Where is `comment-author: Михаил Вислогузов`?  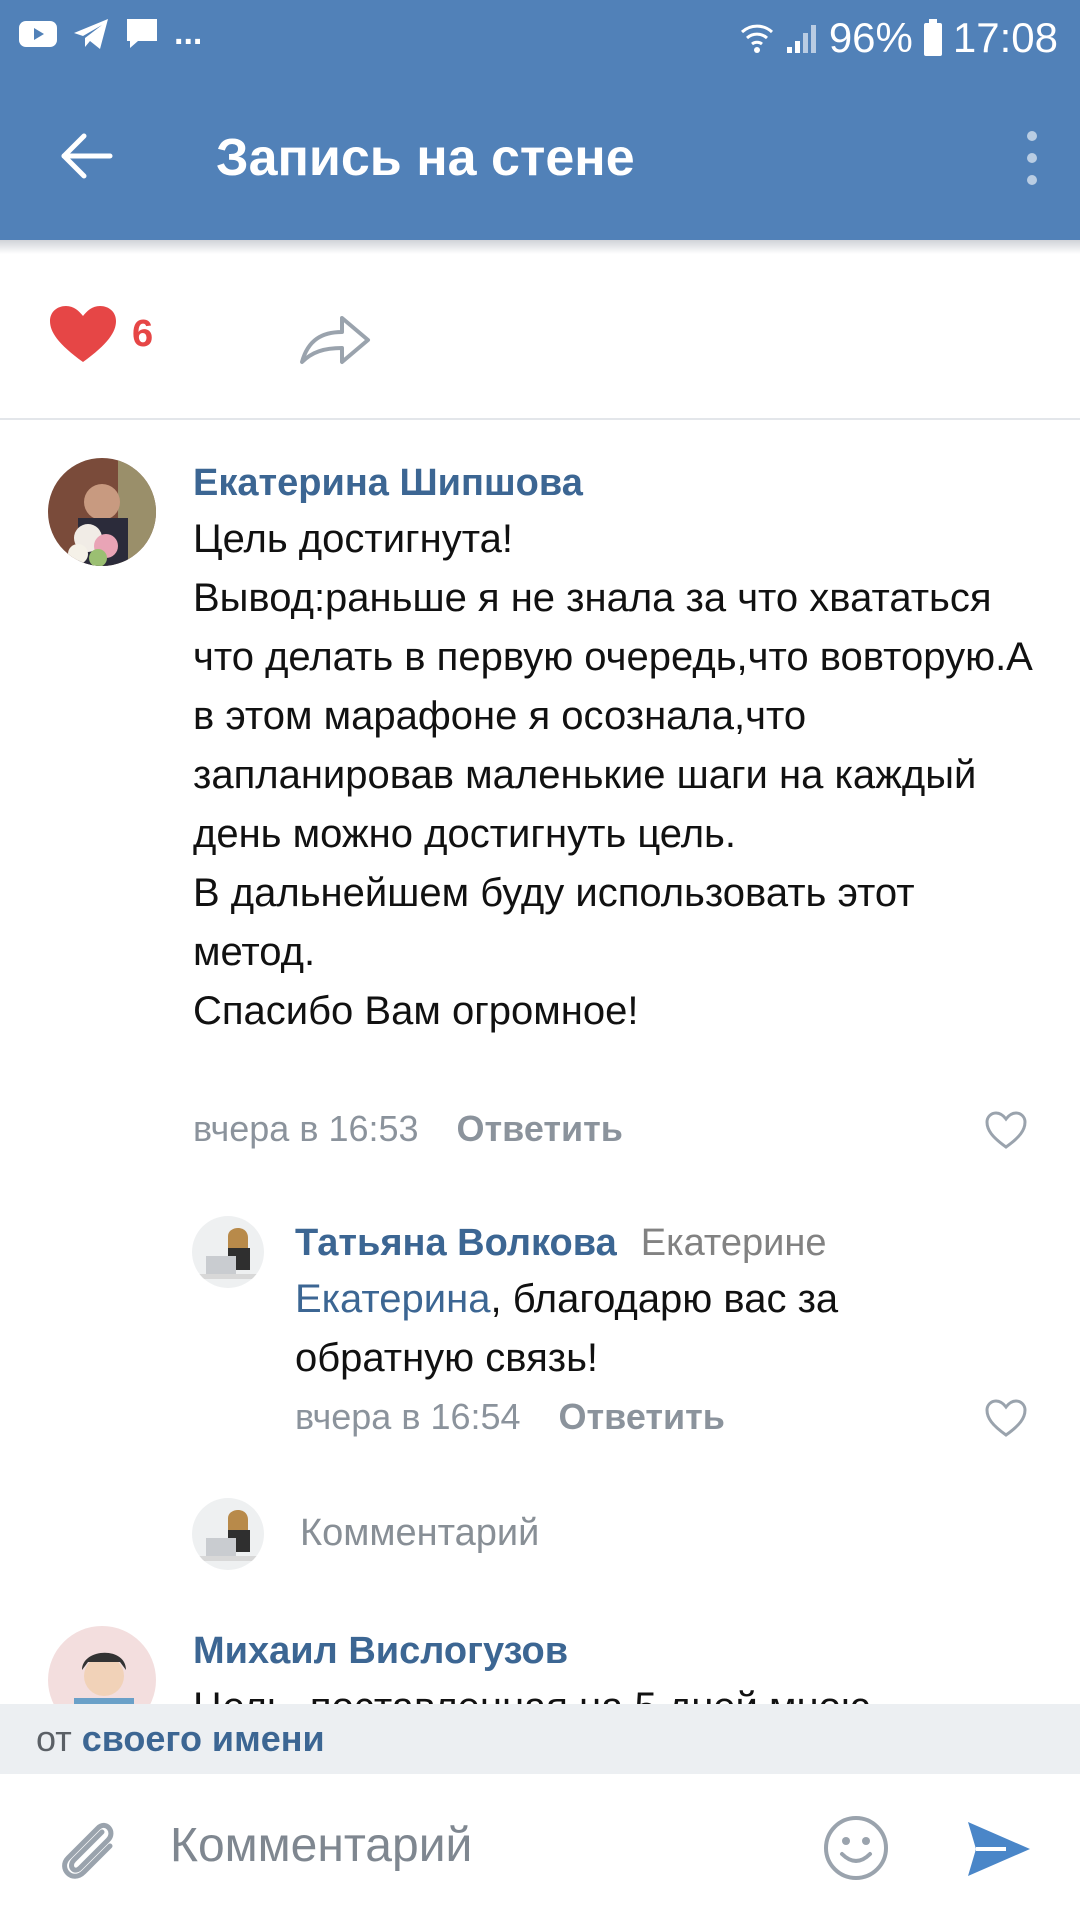 comment-author: Михаил Вислогузов is located at coordinates (380, 1651).